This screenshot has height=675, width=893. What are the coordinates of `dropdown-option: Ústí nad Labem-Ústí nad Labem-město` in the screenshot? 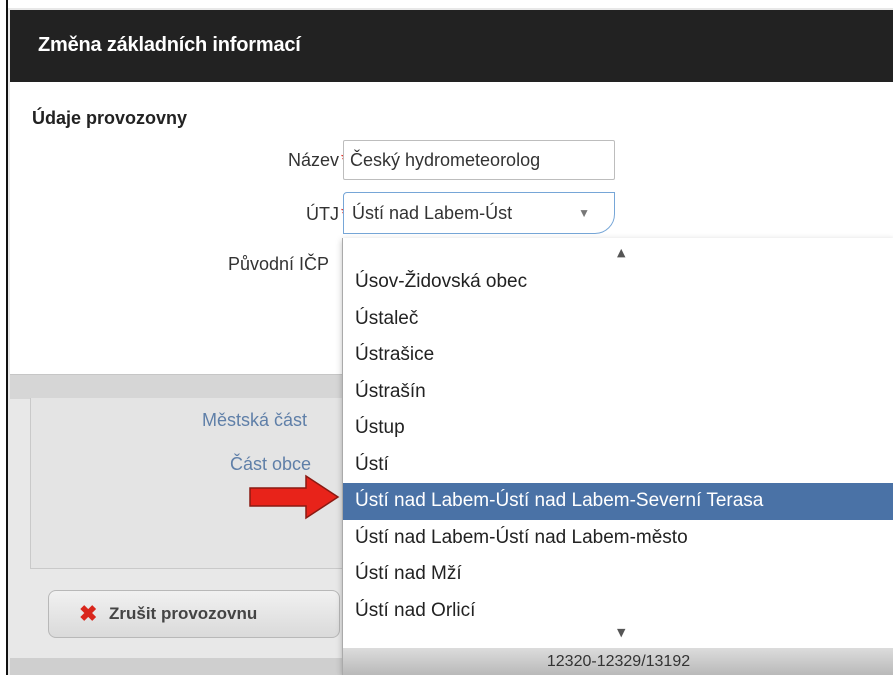 It's located at (618, 538).